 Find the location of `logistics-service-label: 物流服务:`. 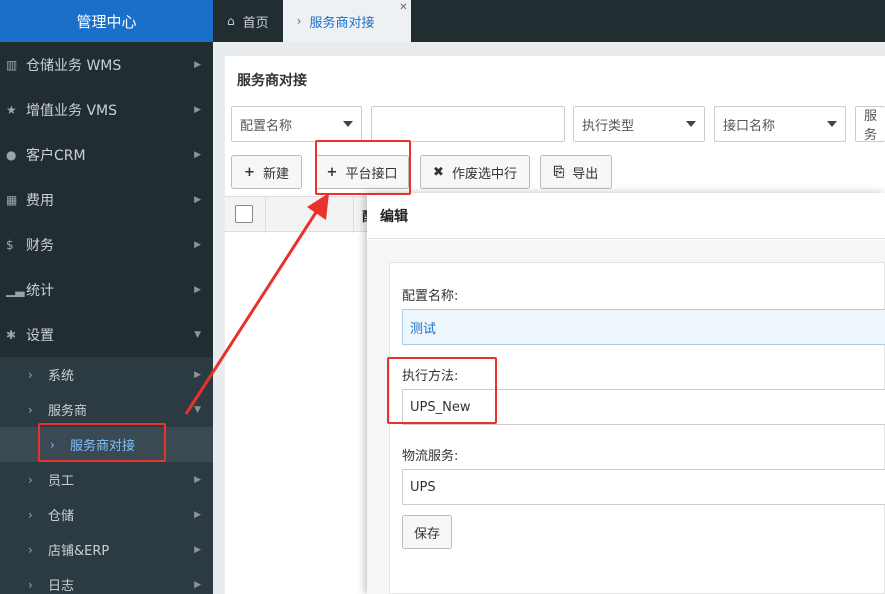

logistics-service-label: 物流服务: is located at coordinates (430, 456).